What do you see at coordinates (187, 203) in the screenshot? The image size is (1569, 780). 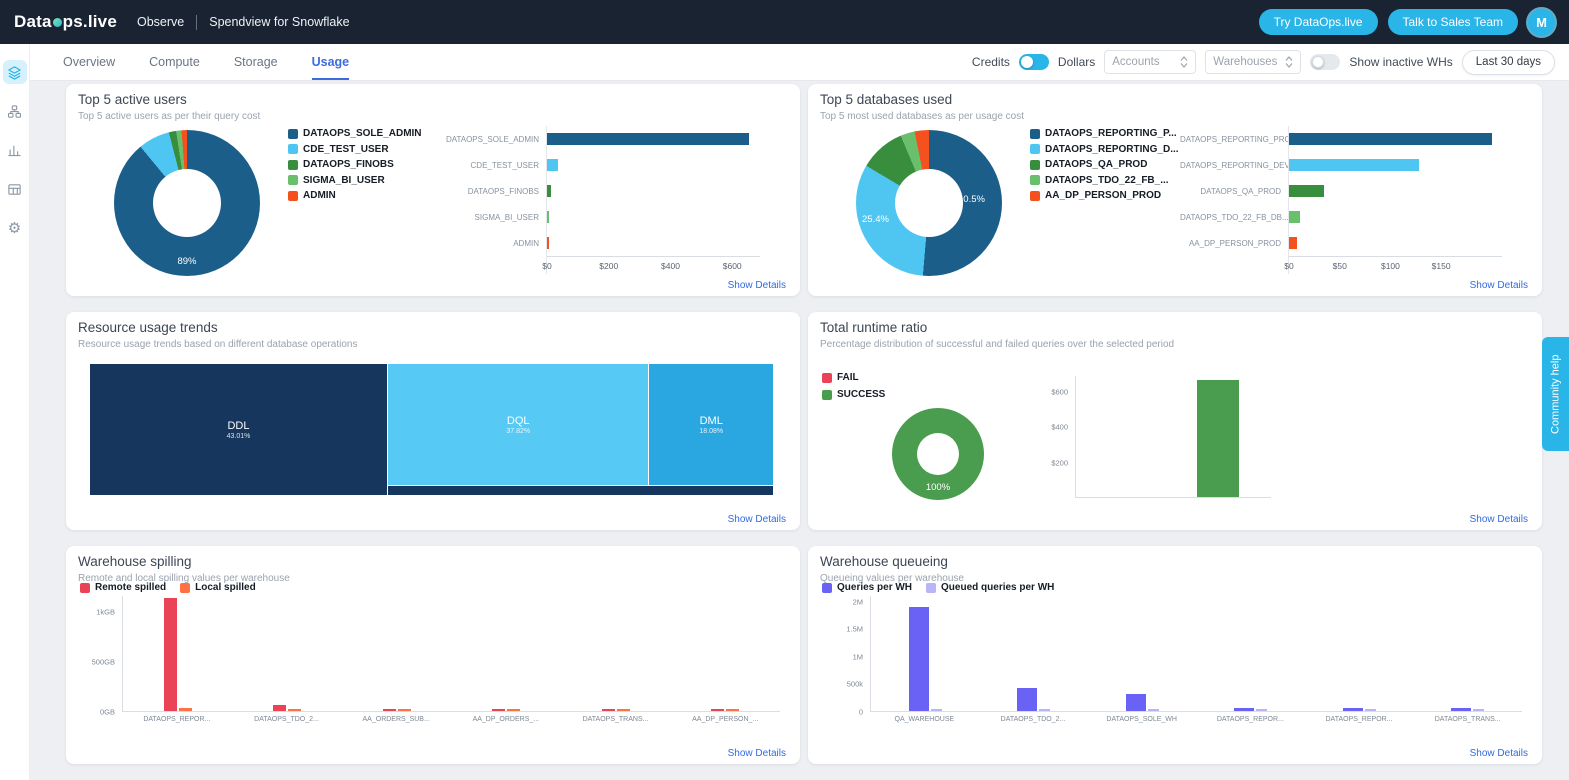 I see `donut-chart: 89%` at bounding box center [187, 203].